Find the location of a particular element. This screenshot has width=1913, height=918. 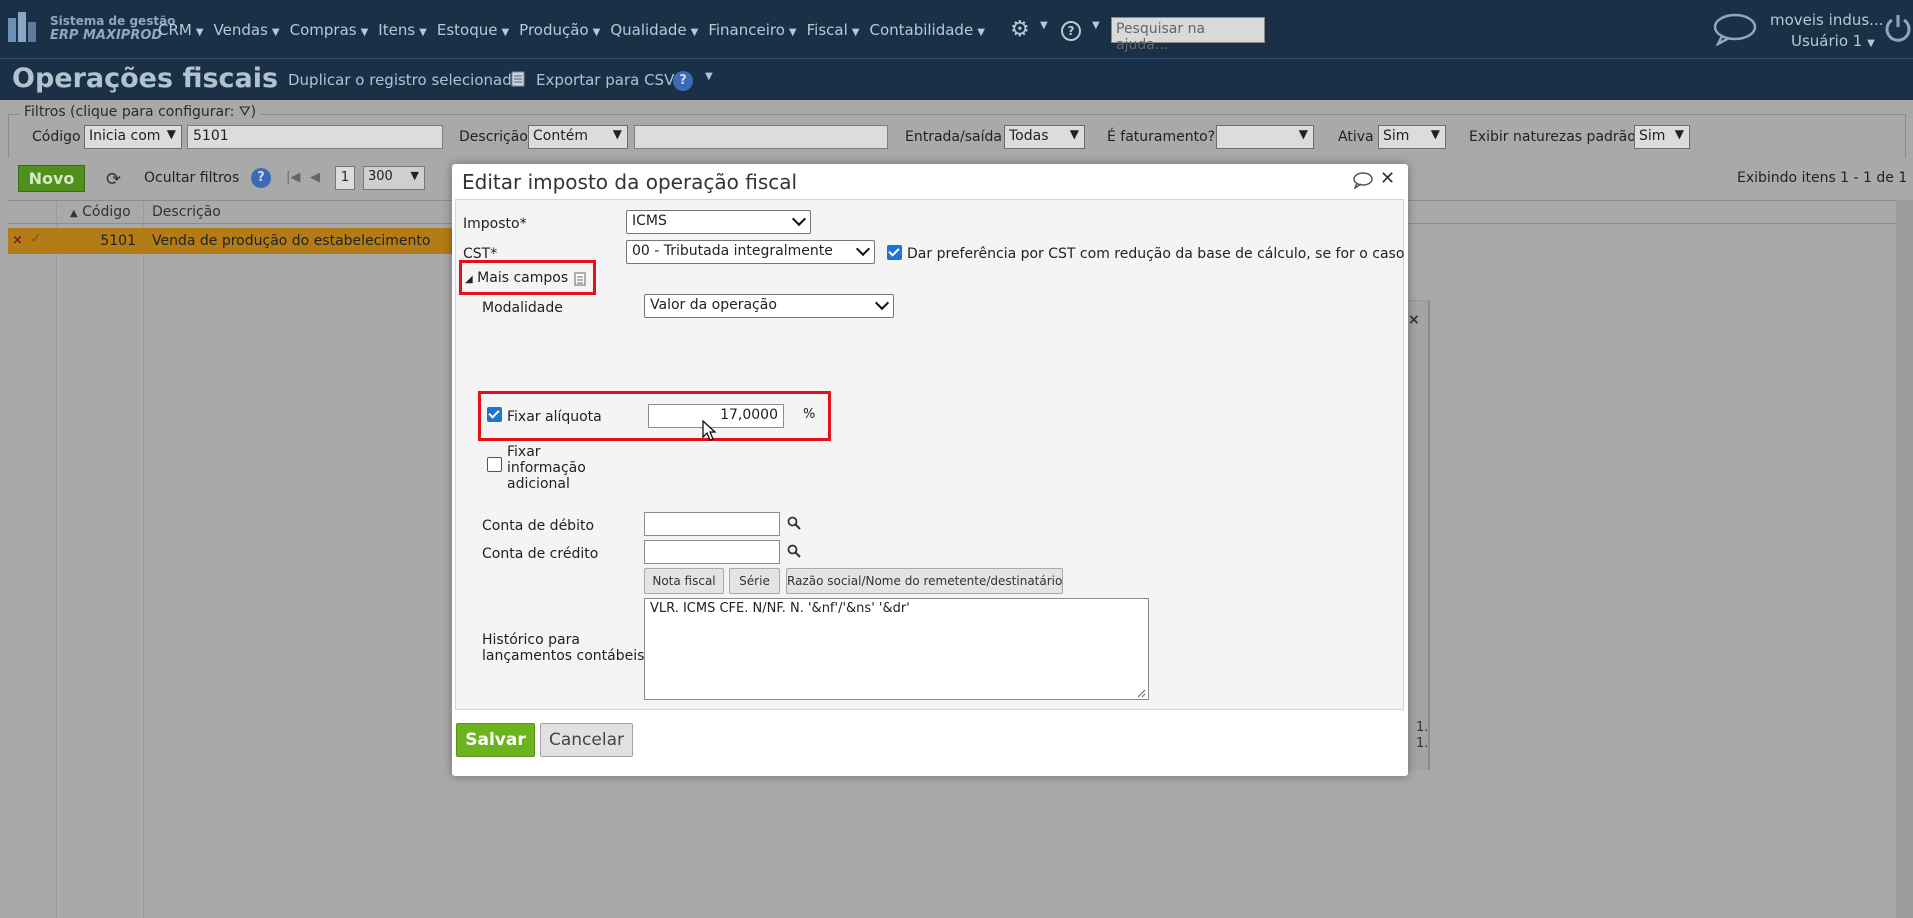

menu-fiscal: Fiscal ▼ is located at coordinates (838, 30).